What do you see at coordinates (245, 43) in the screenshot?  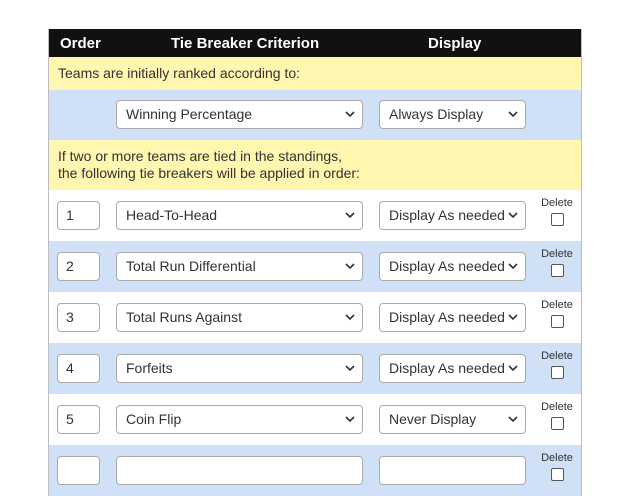 I see `criterion-column-header: Tie Breaker Criterion` at bounding box center [245, 43].